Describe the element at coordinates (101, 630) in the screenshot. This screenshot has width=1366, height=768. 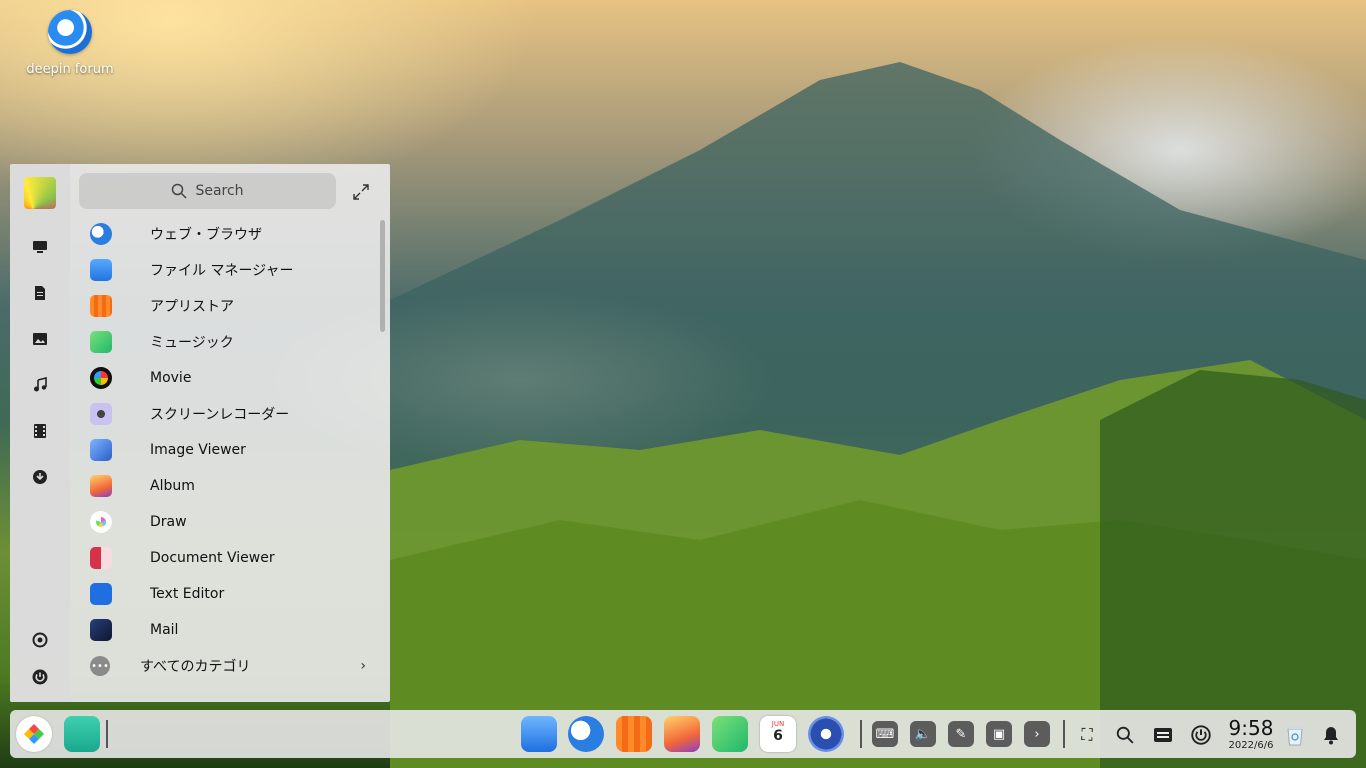
I see `mail-icon` at that location.